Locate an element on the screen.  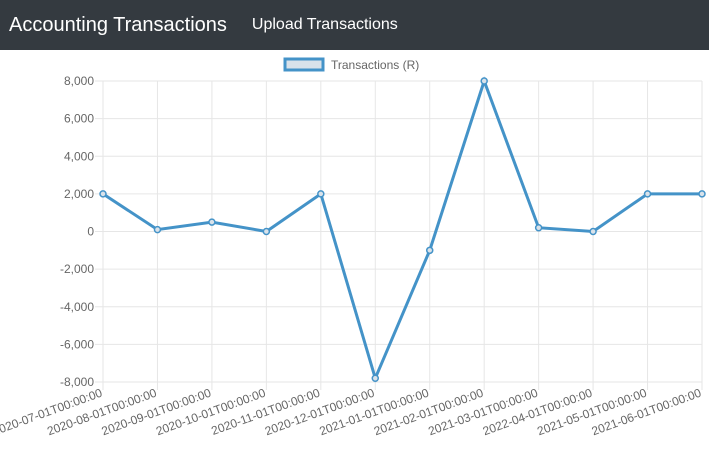
y-tick-label: 2,000 is located at coordinates (79, 194).